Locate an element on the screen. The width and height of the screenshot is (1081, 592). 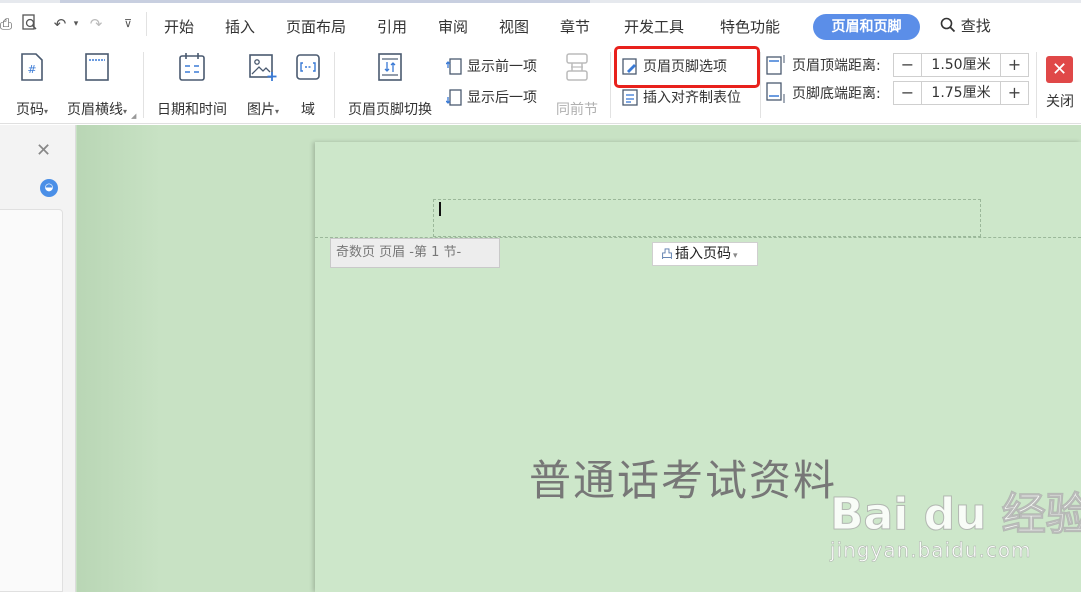
field-label: 域 is located at coordinates (308, 110).